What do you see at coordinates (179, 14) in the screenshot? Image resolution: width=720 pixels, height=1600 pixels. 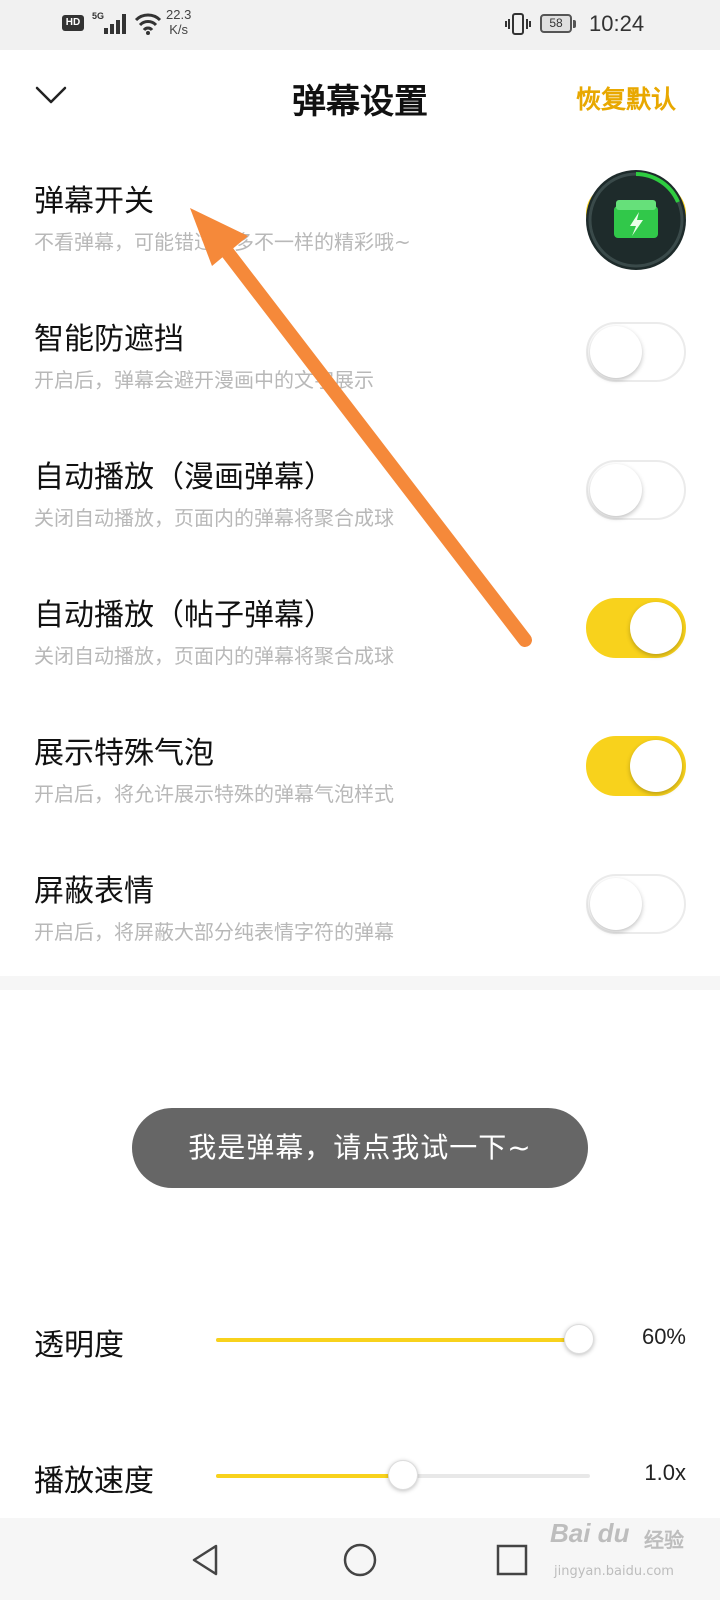 I see `speed-value: 22.3` at bounding box center [179, 14].